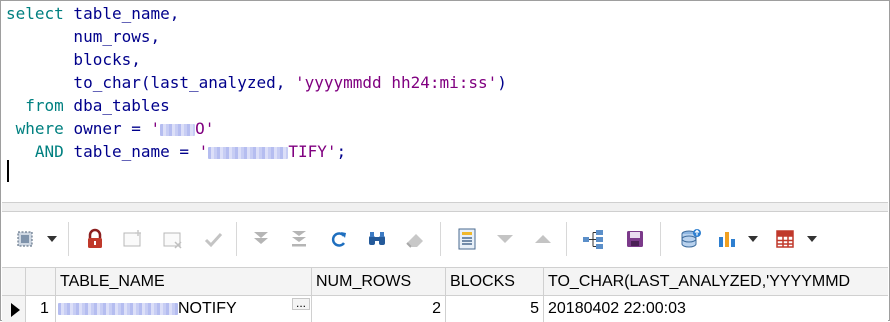 The width and height of the screenshot is (890, 322). What do you see at coordinates (256, 13) in the screenshot?
I see `sql-line: select table_name,` at bounding box center [256, 13].